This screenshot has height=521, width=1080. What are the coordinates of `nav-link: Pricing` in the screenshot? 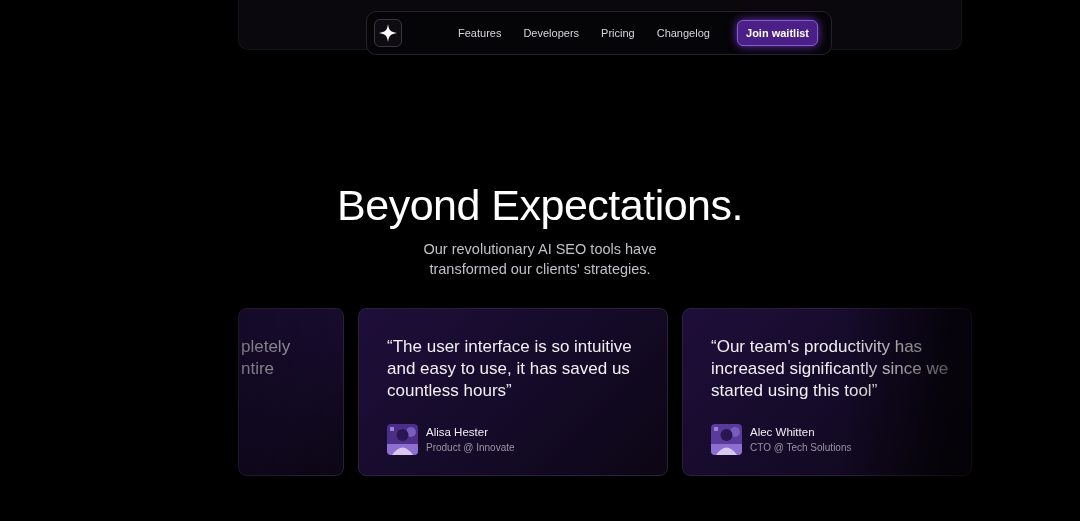 It's located at (618, 33).